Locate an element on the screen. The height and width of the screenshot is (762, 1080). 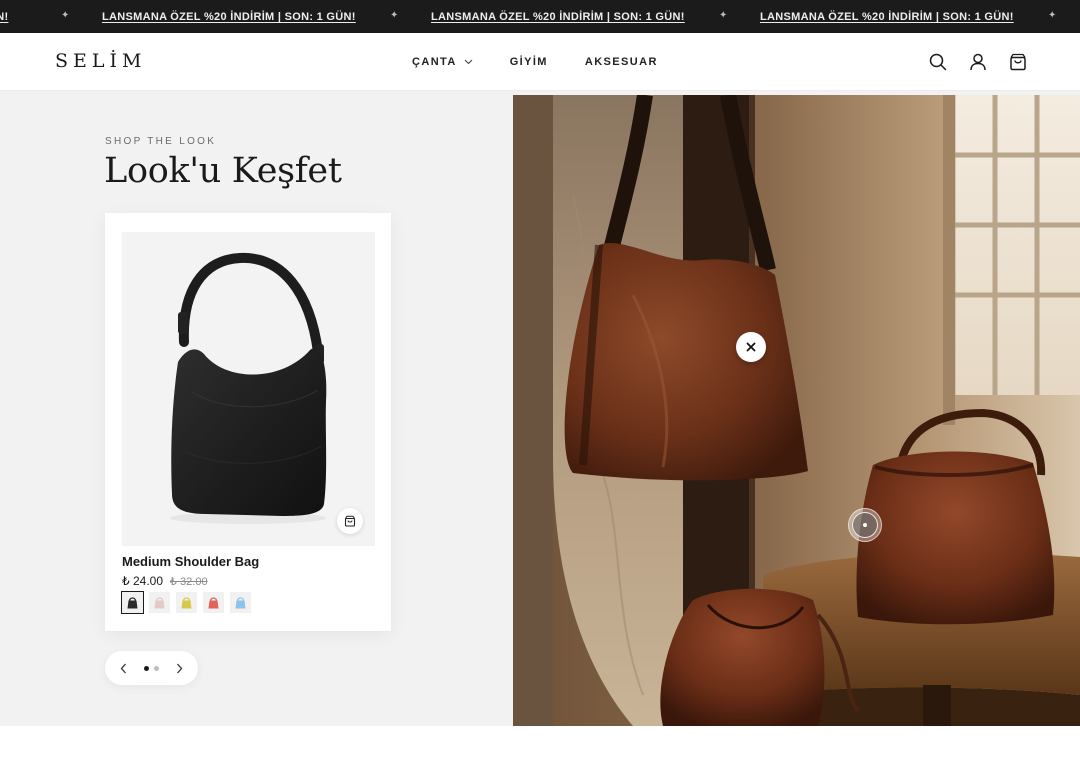
hotspot-ring is located at coordinates (865, 525).